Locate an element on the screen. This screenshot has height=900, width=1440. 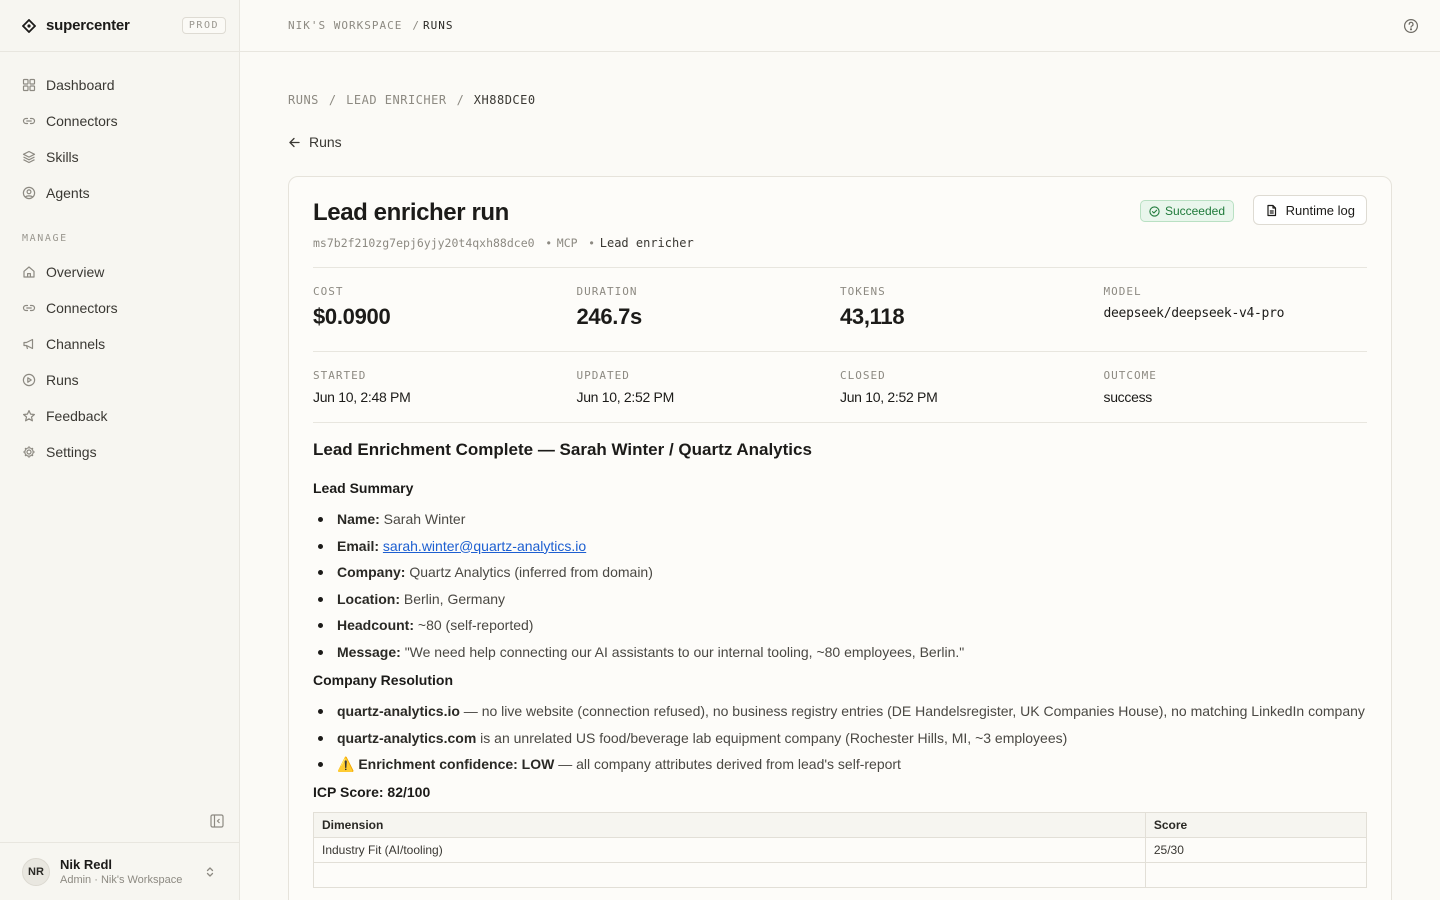
user-circle-icon is located at coordinates (29, 193).